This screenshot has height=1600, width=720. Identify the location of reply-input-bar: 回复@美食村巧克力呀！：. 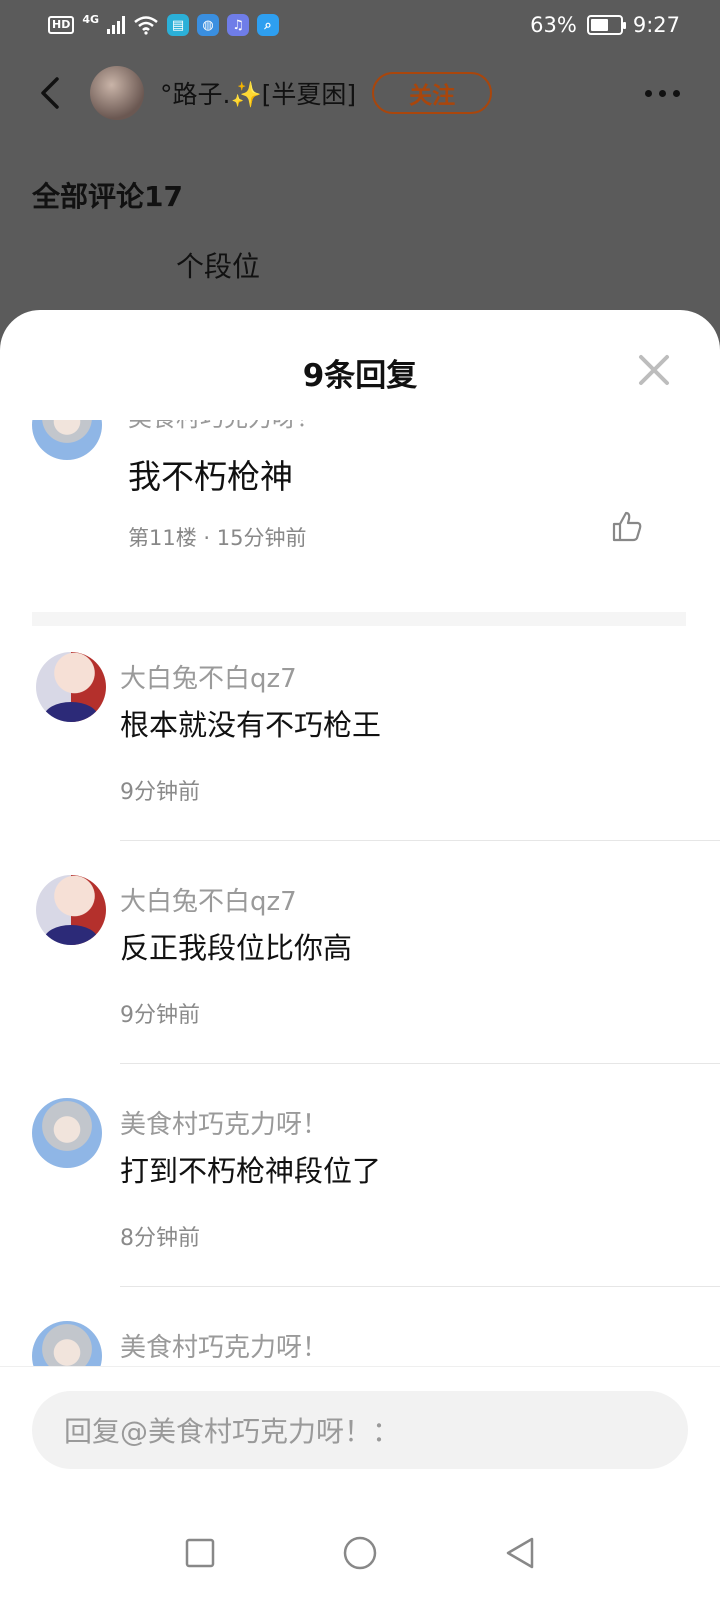
(360, 1436).